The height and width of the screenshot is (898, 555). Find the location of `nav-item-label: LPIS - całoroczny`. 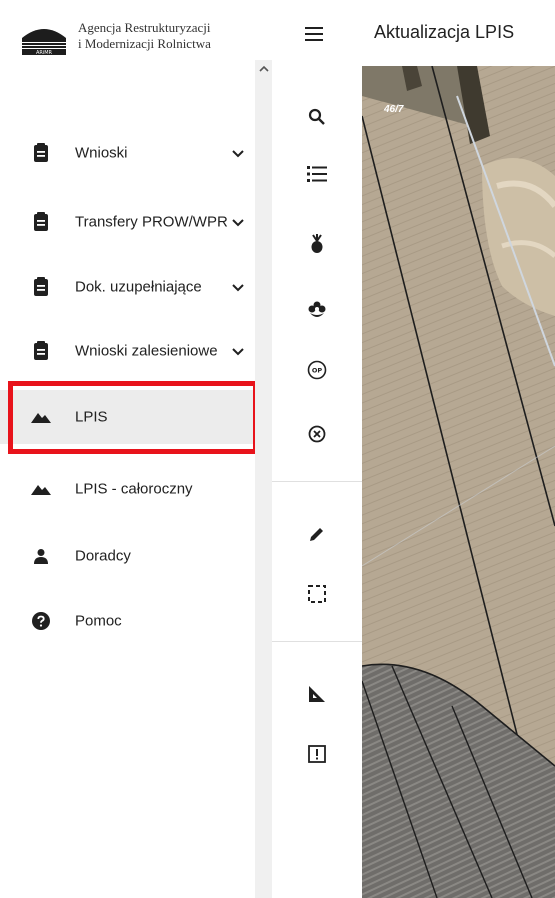

nav-item-label: LPIS - całoroczny is located at coordinates (134, 489).